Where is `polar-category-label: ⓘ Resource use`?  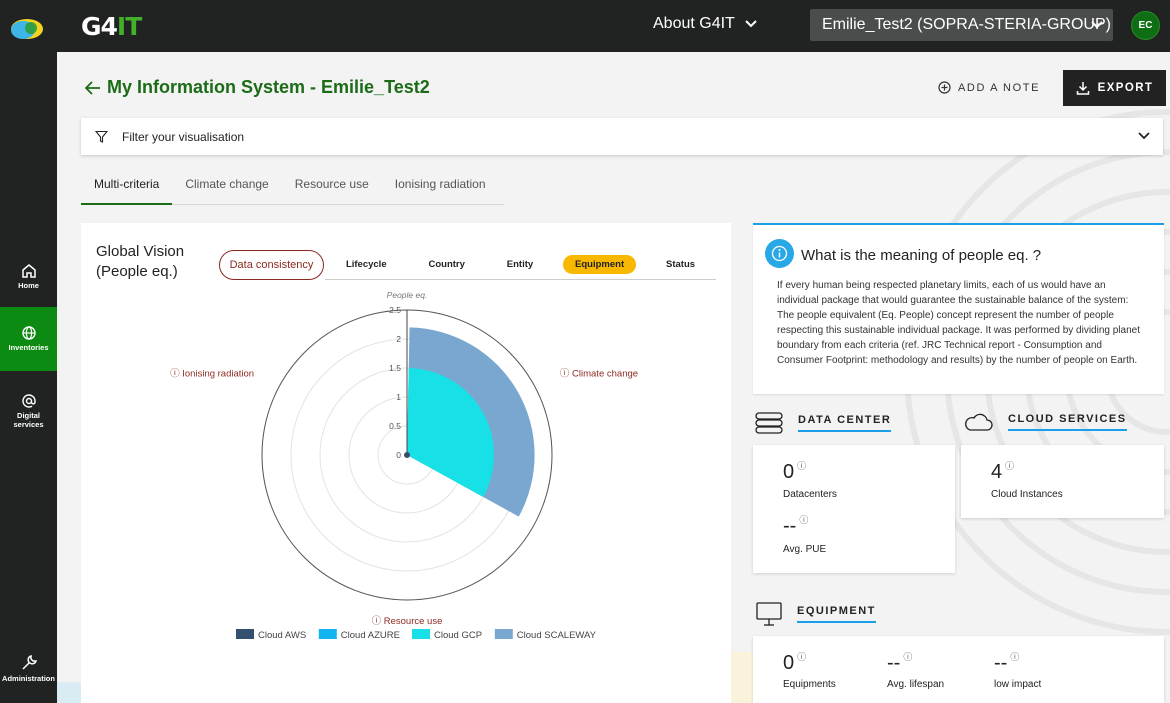 polar-category-label: ⓘ Resource use is located at coordinates (407, 621).